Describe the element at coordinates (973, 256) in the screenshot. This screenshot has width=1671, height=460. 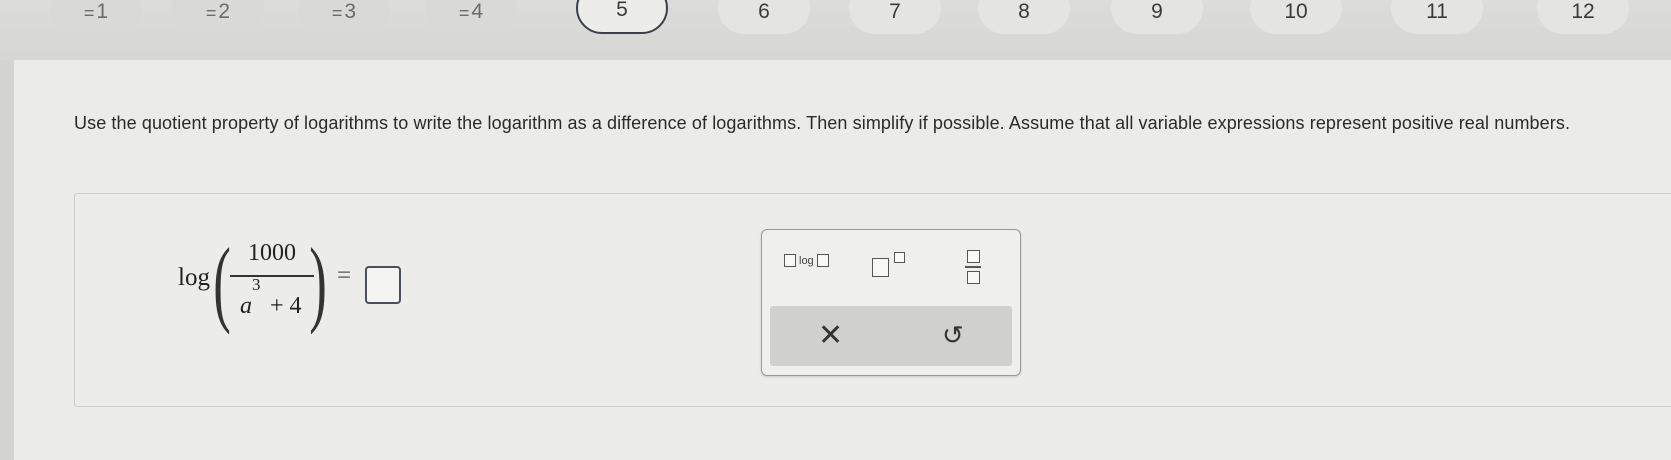
I see `numerator-box-icon` at that location.